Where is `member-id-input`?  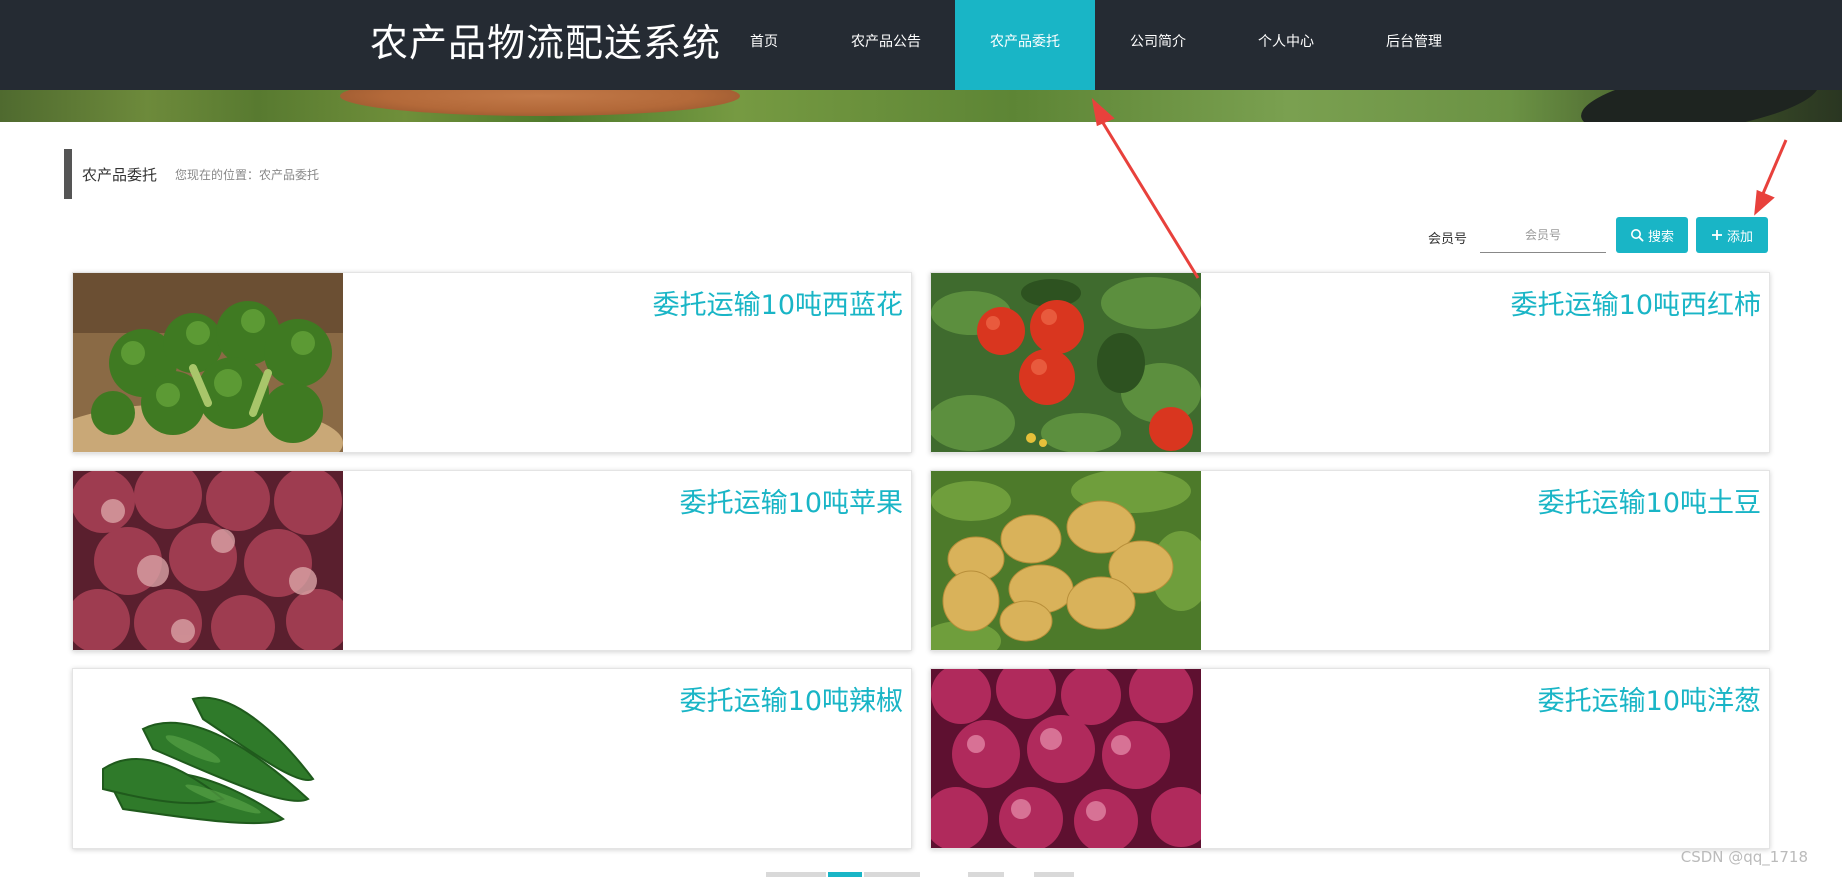
member-id-input is located at coordinates (1543, 235).